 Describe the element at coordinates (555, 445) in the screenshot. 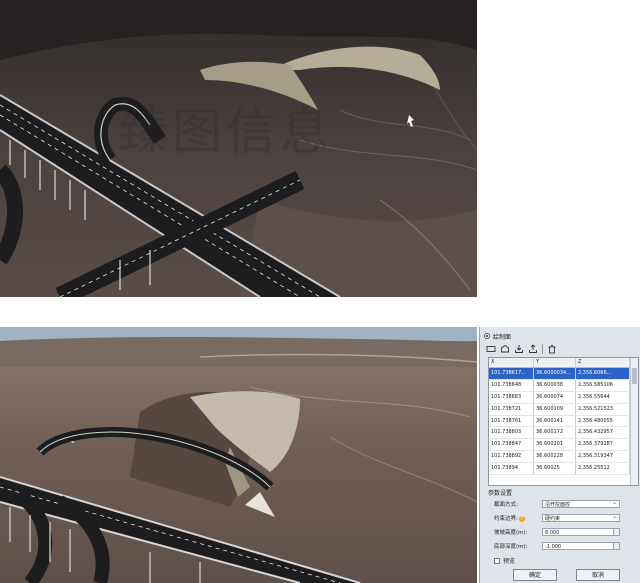

I see `cell-y: 36.600201` at that location.